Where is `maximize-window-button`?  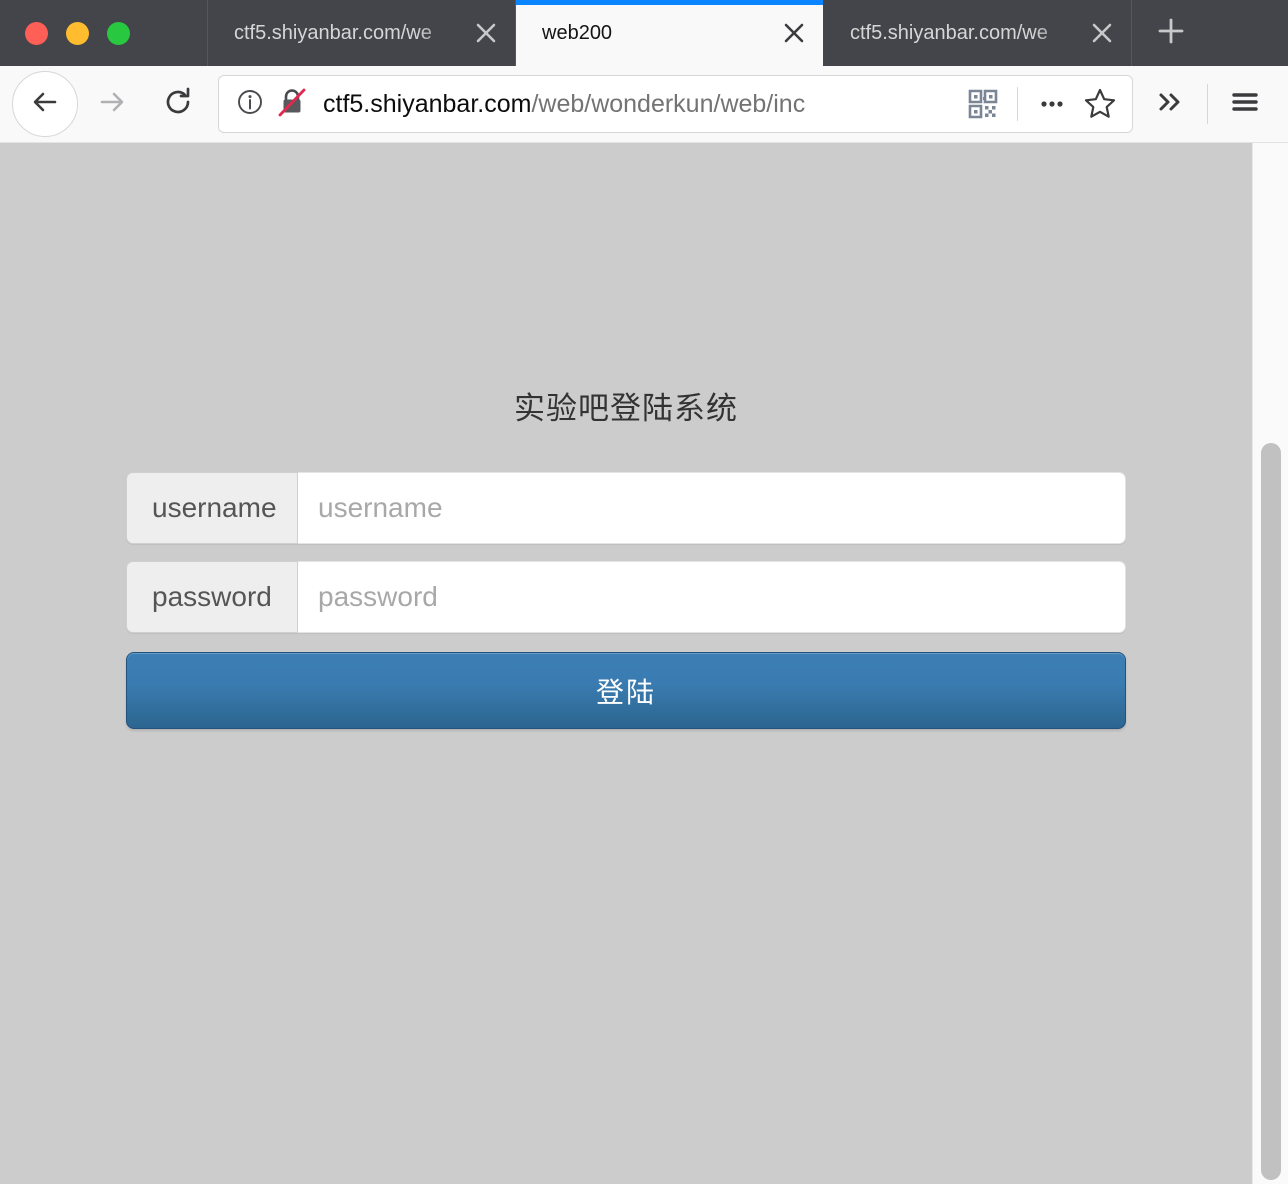
maximize-window-button is located at coordinates (118, 33).